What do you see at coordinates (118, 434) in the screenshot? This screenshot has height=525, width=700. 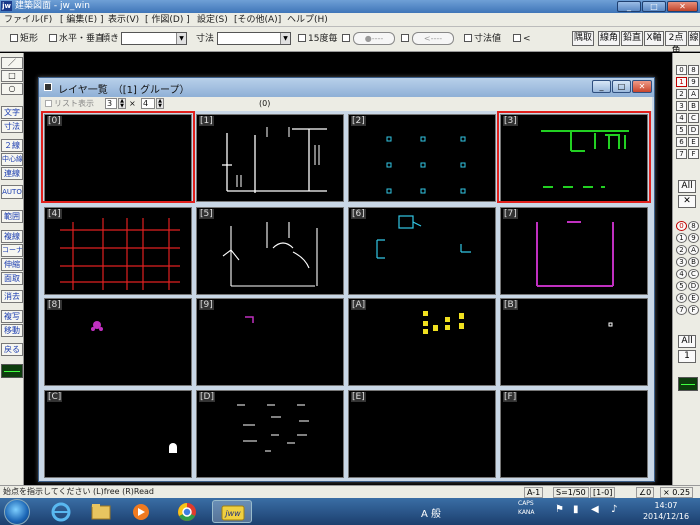 I see `layer-cell-c: [C]` at bounding box center [118, 434].